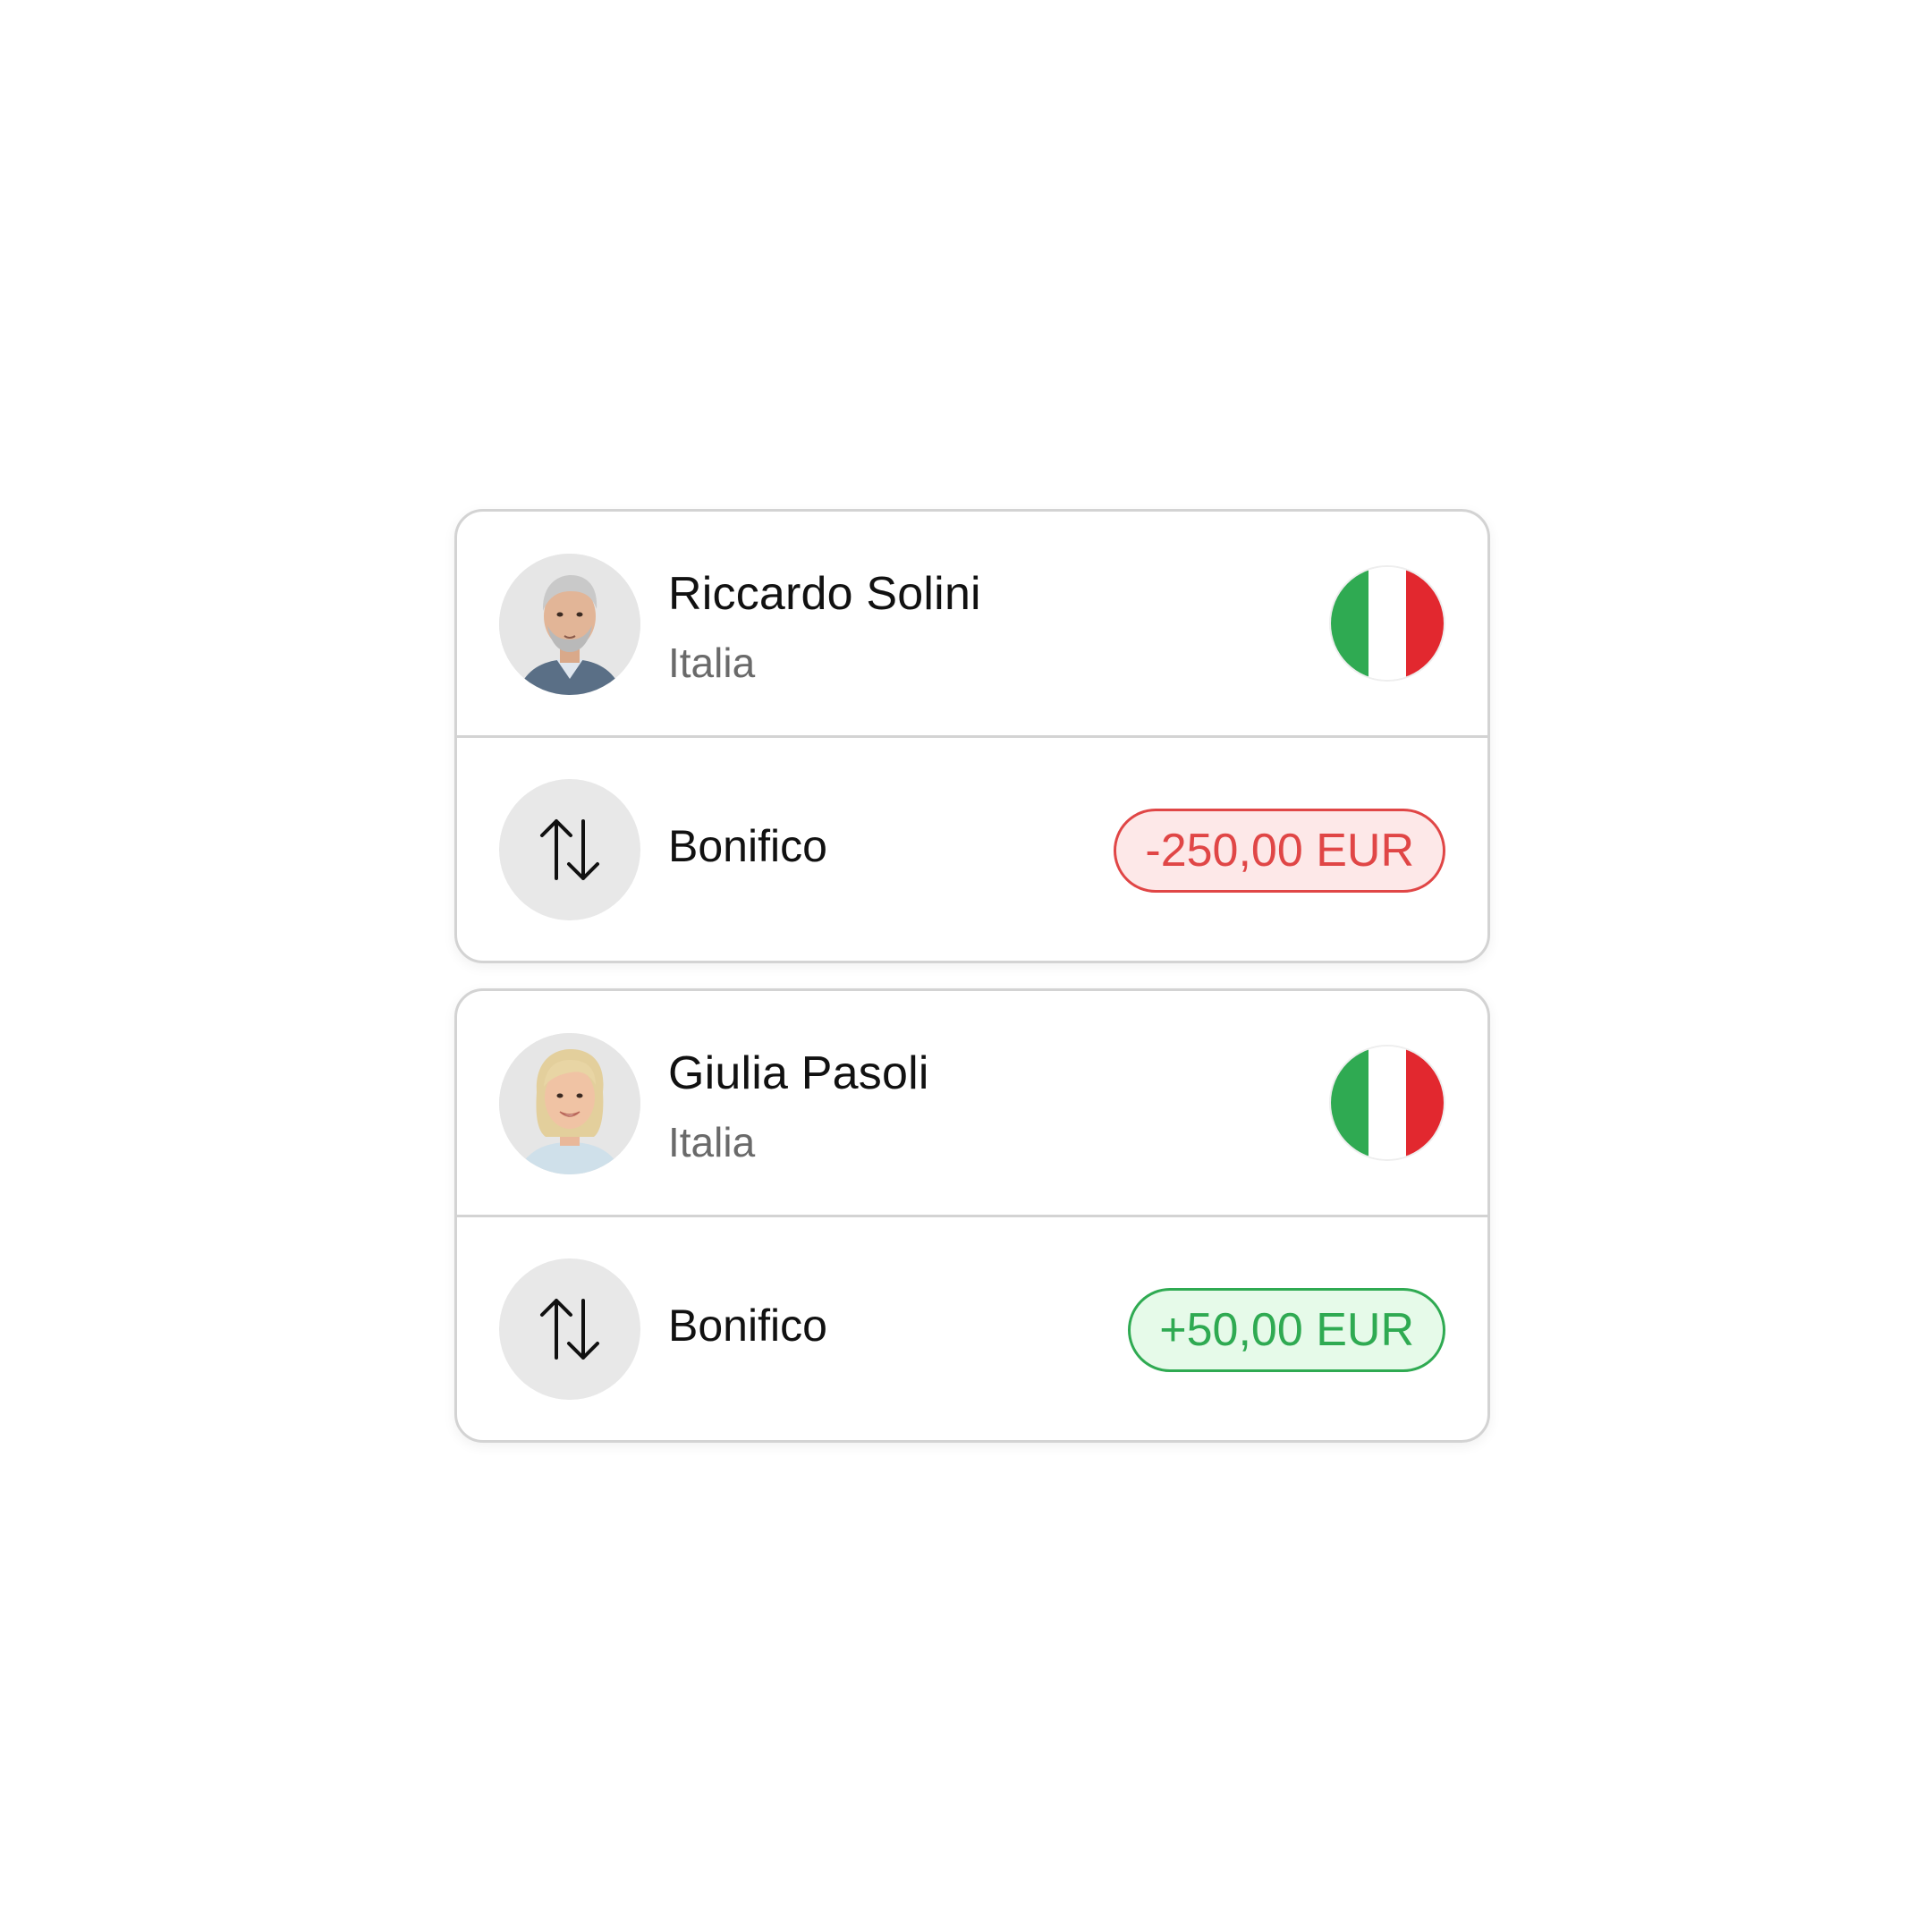  I want to click on contact-name: Giulia Pasoli, so click(798, 1073).